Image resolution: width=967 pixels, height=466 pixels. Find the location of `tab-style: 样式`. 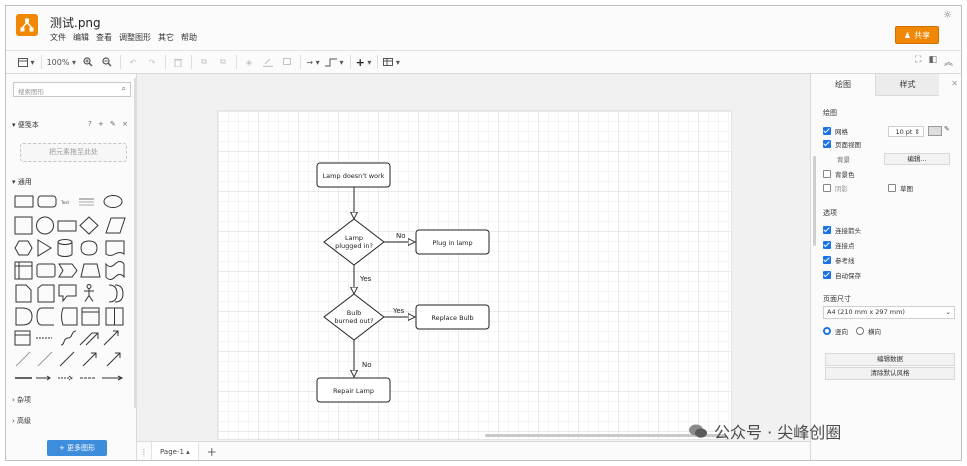

tab-style: 样式 is located at coordinates (907, 85).